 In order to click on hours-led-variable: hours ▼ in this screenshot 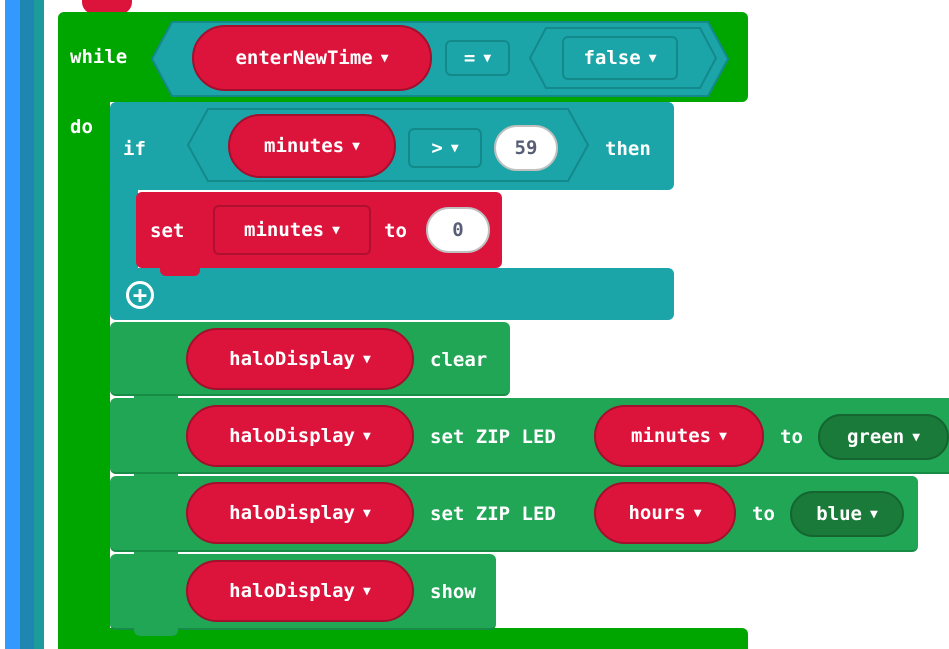, I will do `click(665, 513)`.